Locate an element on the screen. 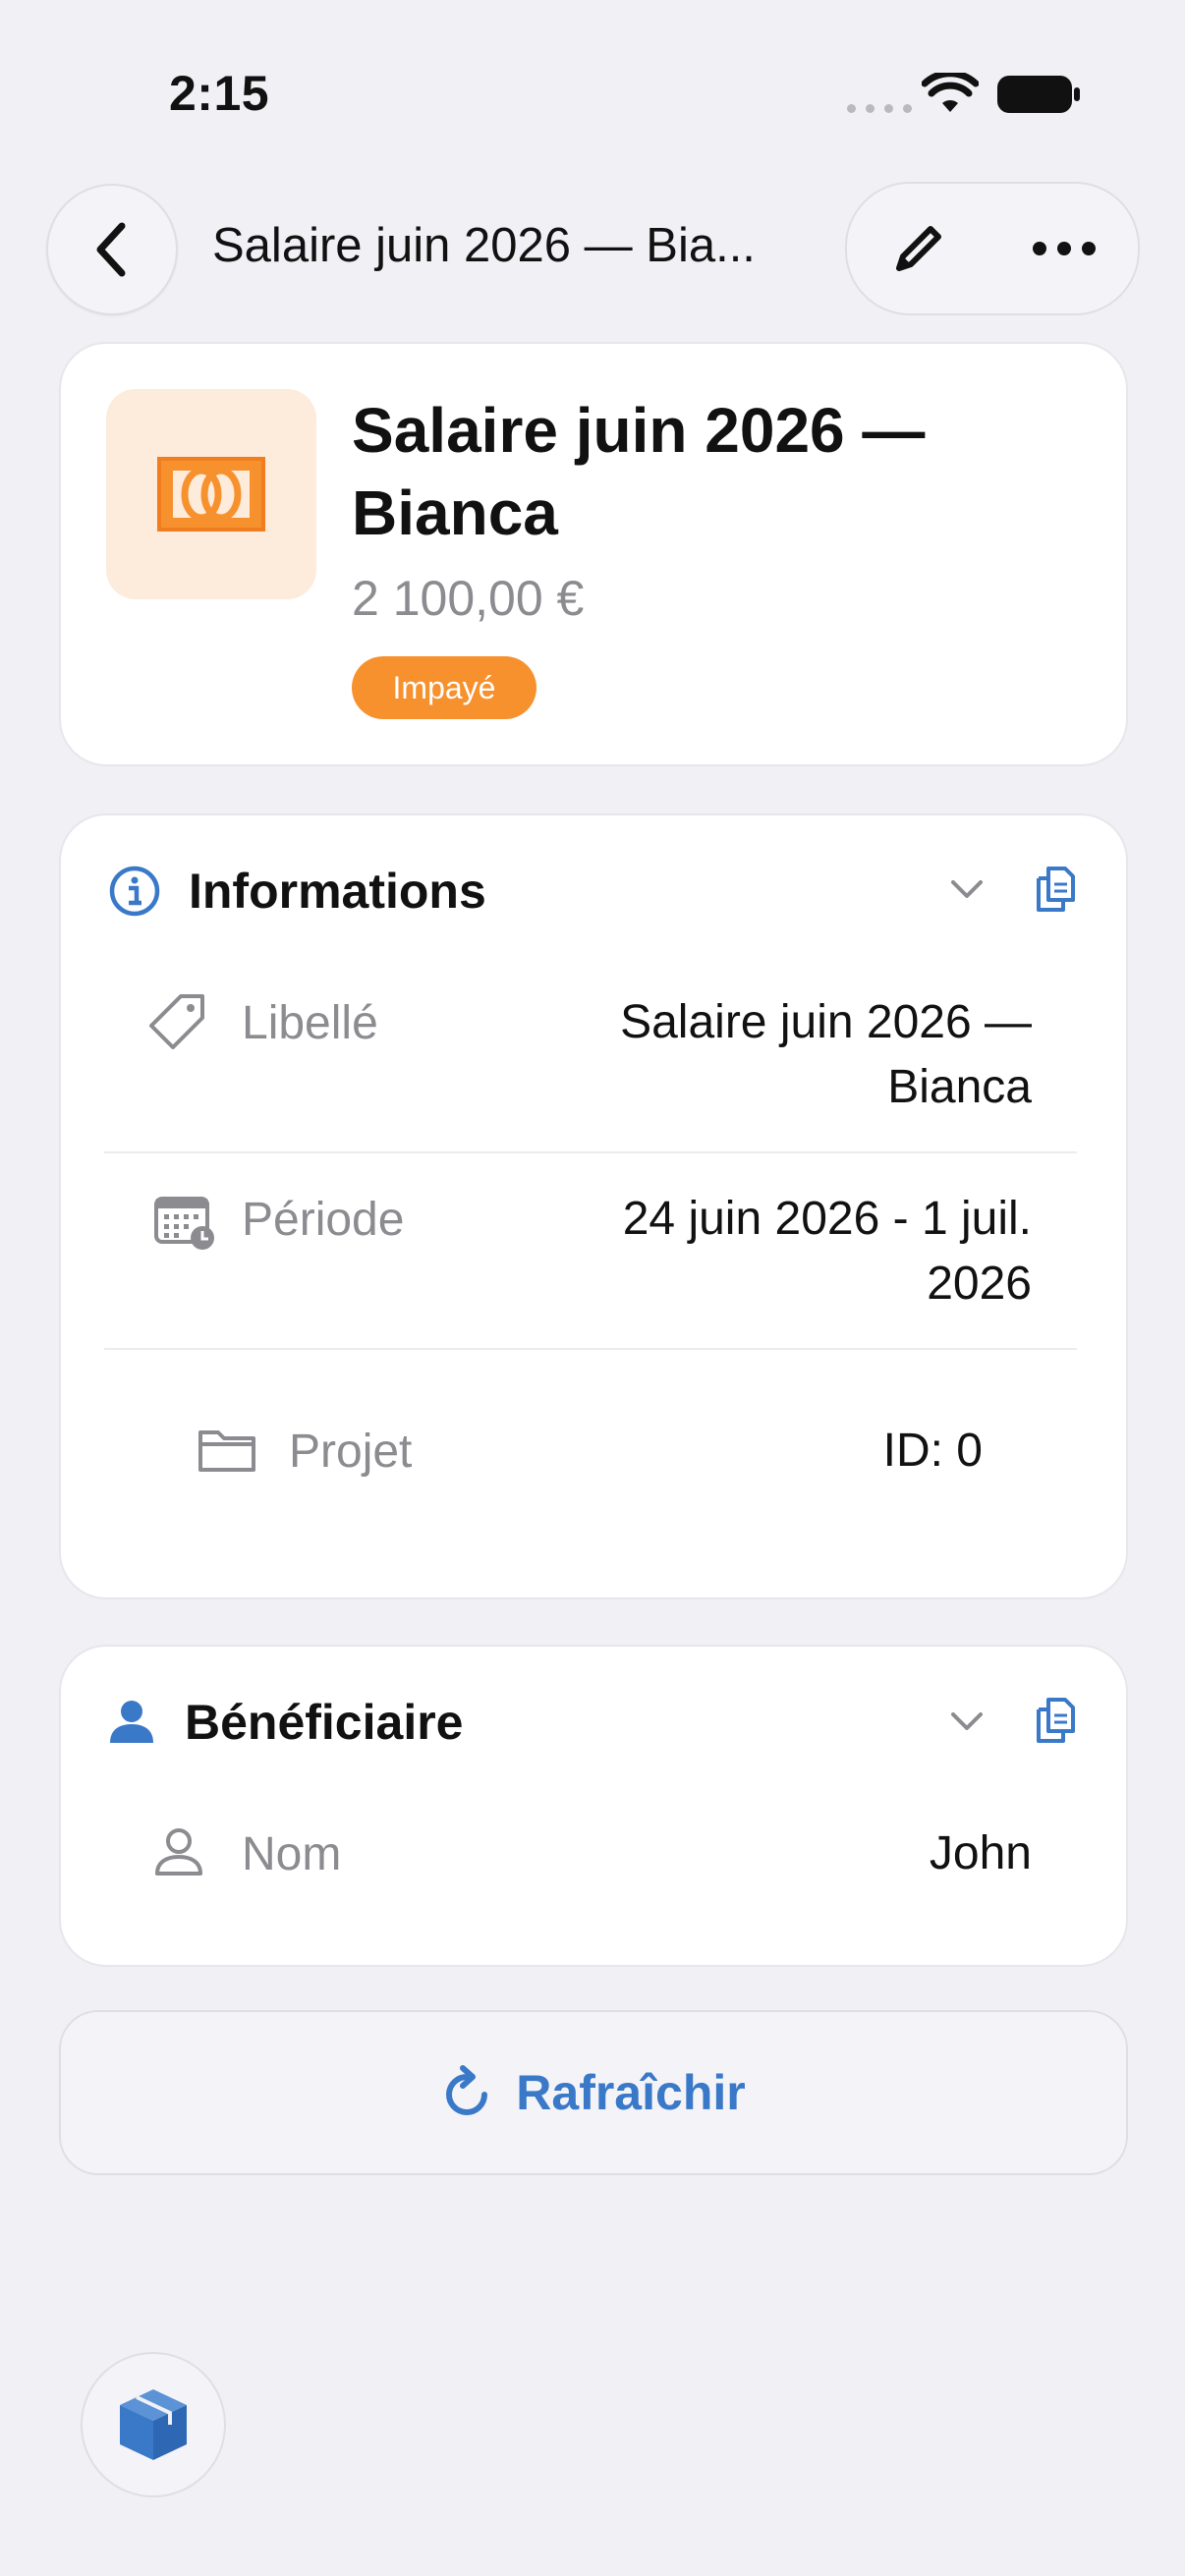 The width and height of the screenshot is (1185, 2576). more-icon is located at coordinates (1065, 248).